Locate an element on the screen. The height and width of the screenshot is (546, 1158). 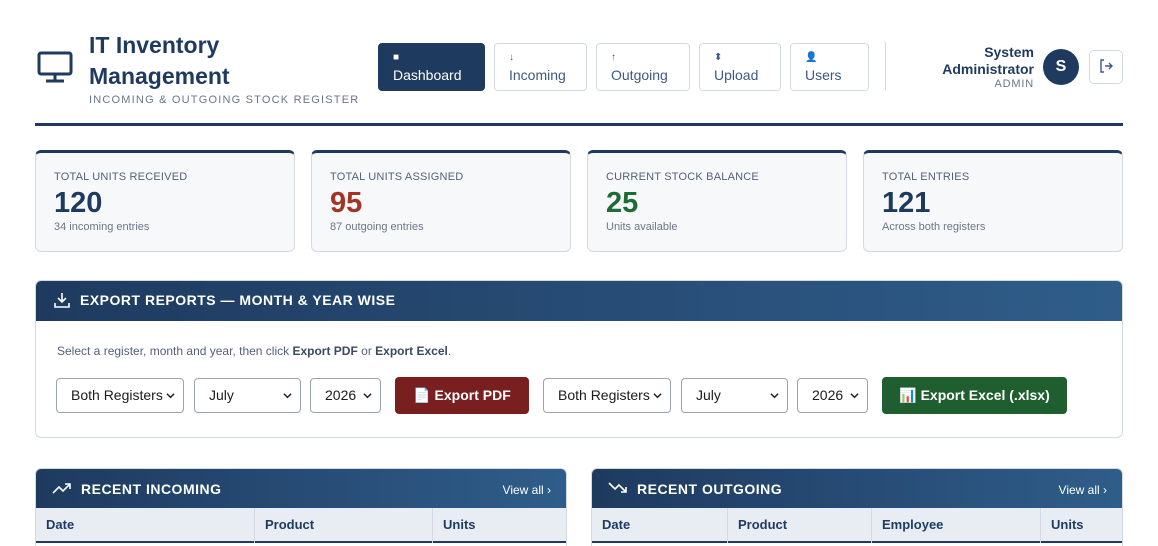
stat-value: 121 is located at coordinates (906, 203).